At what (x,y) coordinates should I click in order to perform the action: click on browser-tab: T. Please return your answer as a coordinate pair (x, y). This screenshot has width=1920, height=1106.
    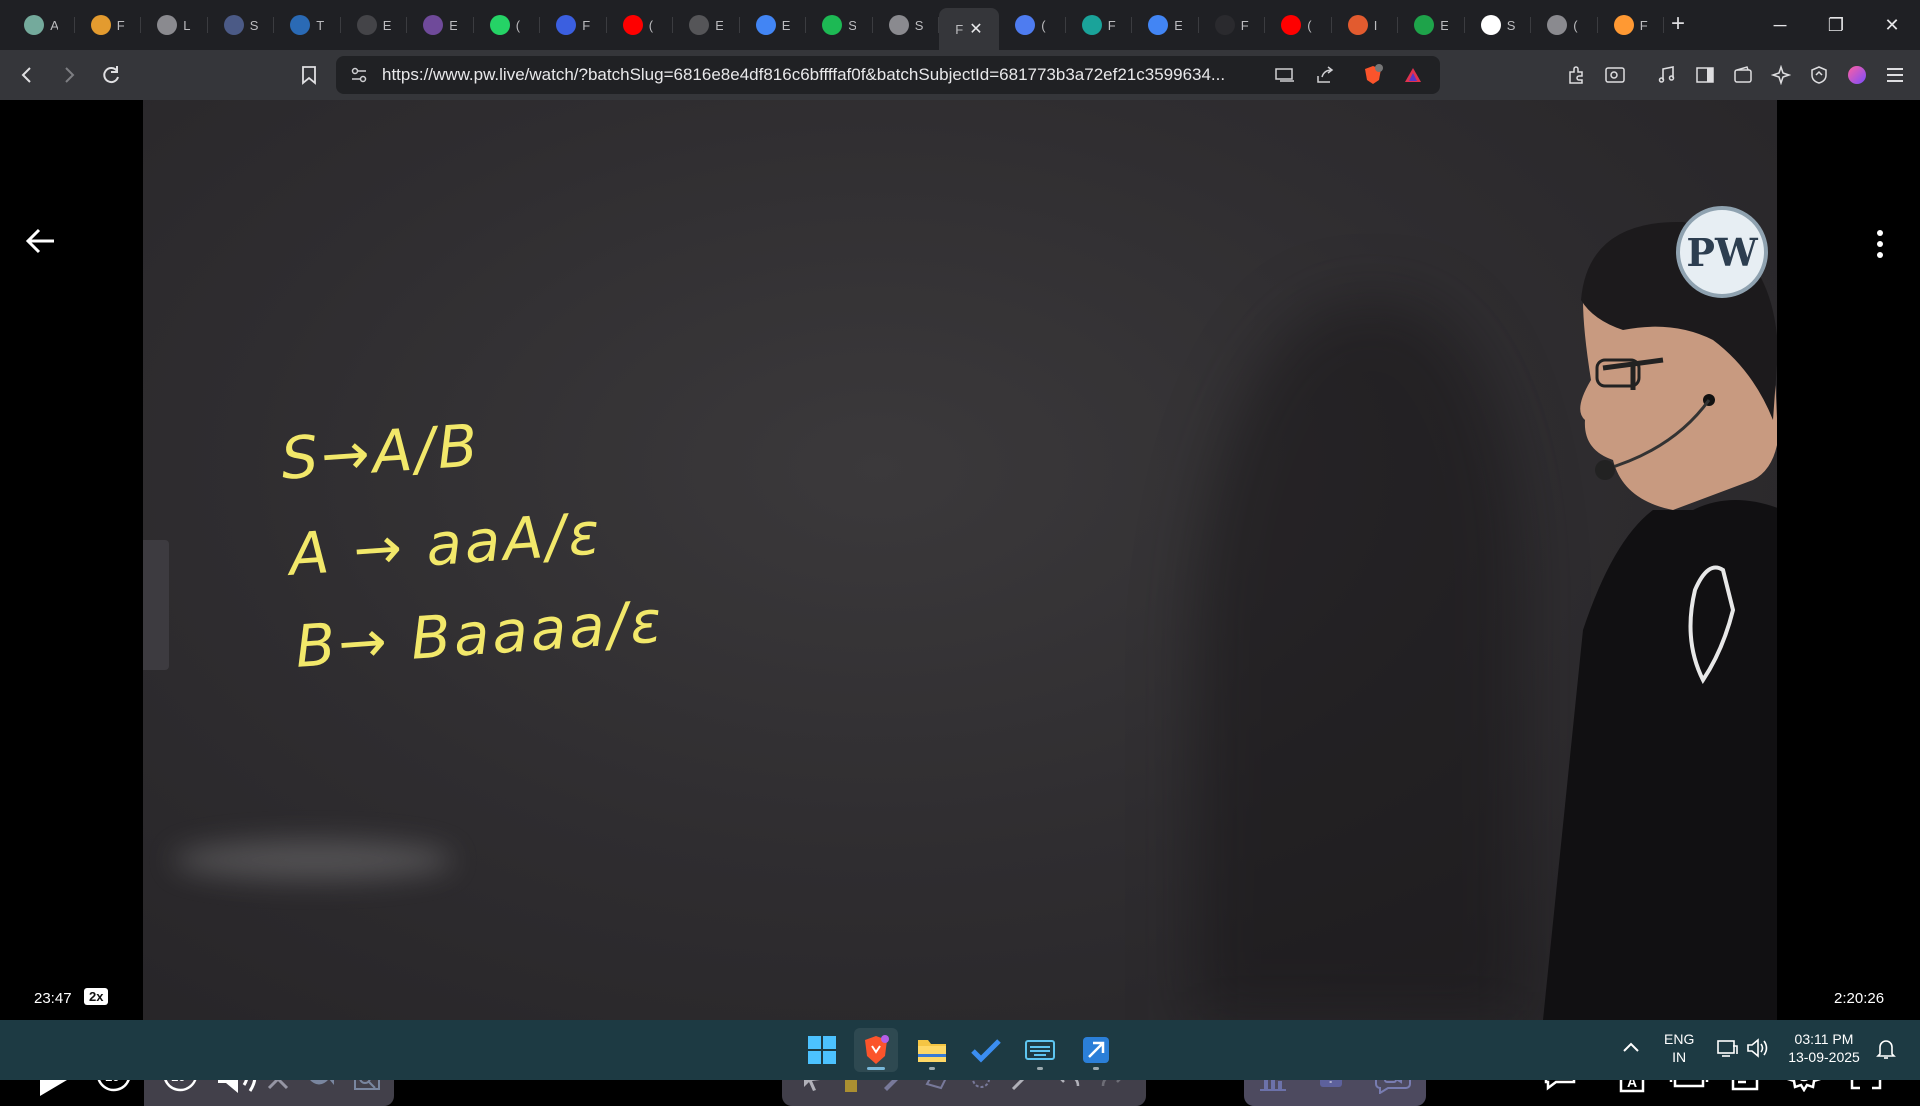
    Looking at the image, I should click on (307, 25).